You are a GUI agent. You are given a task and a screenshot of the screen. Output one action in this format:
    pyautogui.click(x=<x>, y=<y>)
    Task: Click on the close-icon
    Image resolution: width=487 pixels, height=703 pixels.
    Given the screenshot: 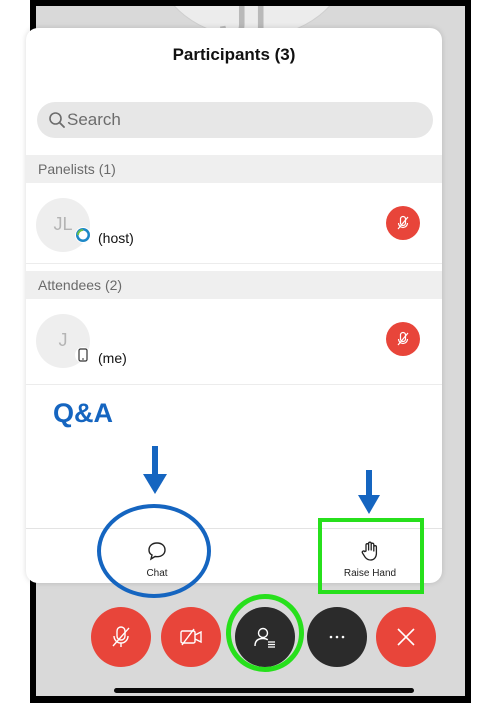 What is the action you would take?
    pyautogui.click(x=406, y=637)
    